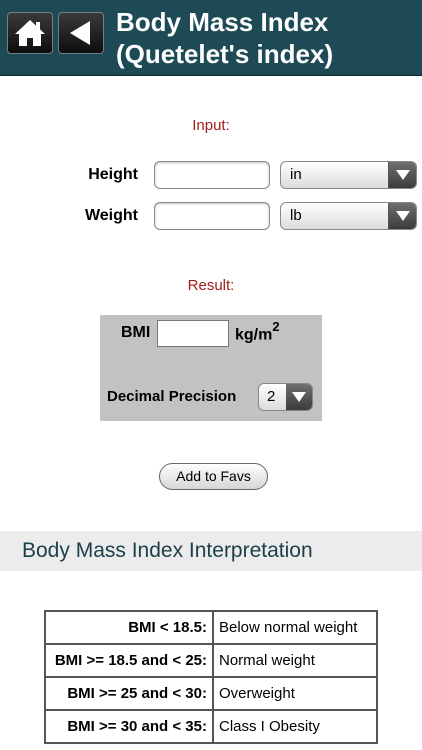 The width and height of the screenshot is (422, 750). I want to click on home-button, so click(30, 33).